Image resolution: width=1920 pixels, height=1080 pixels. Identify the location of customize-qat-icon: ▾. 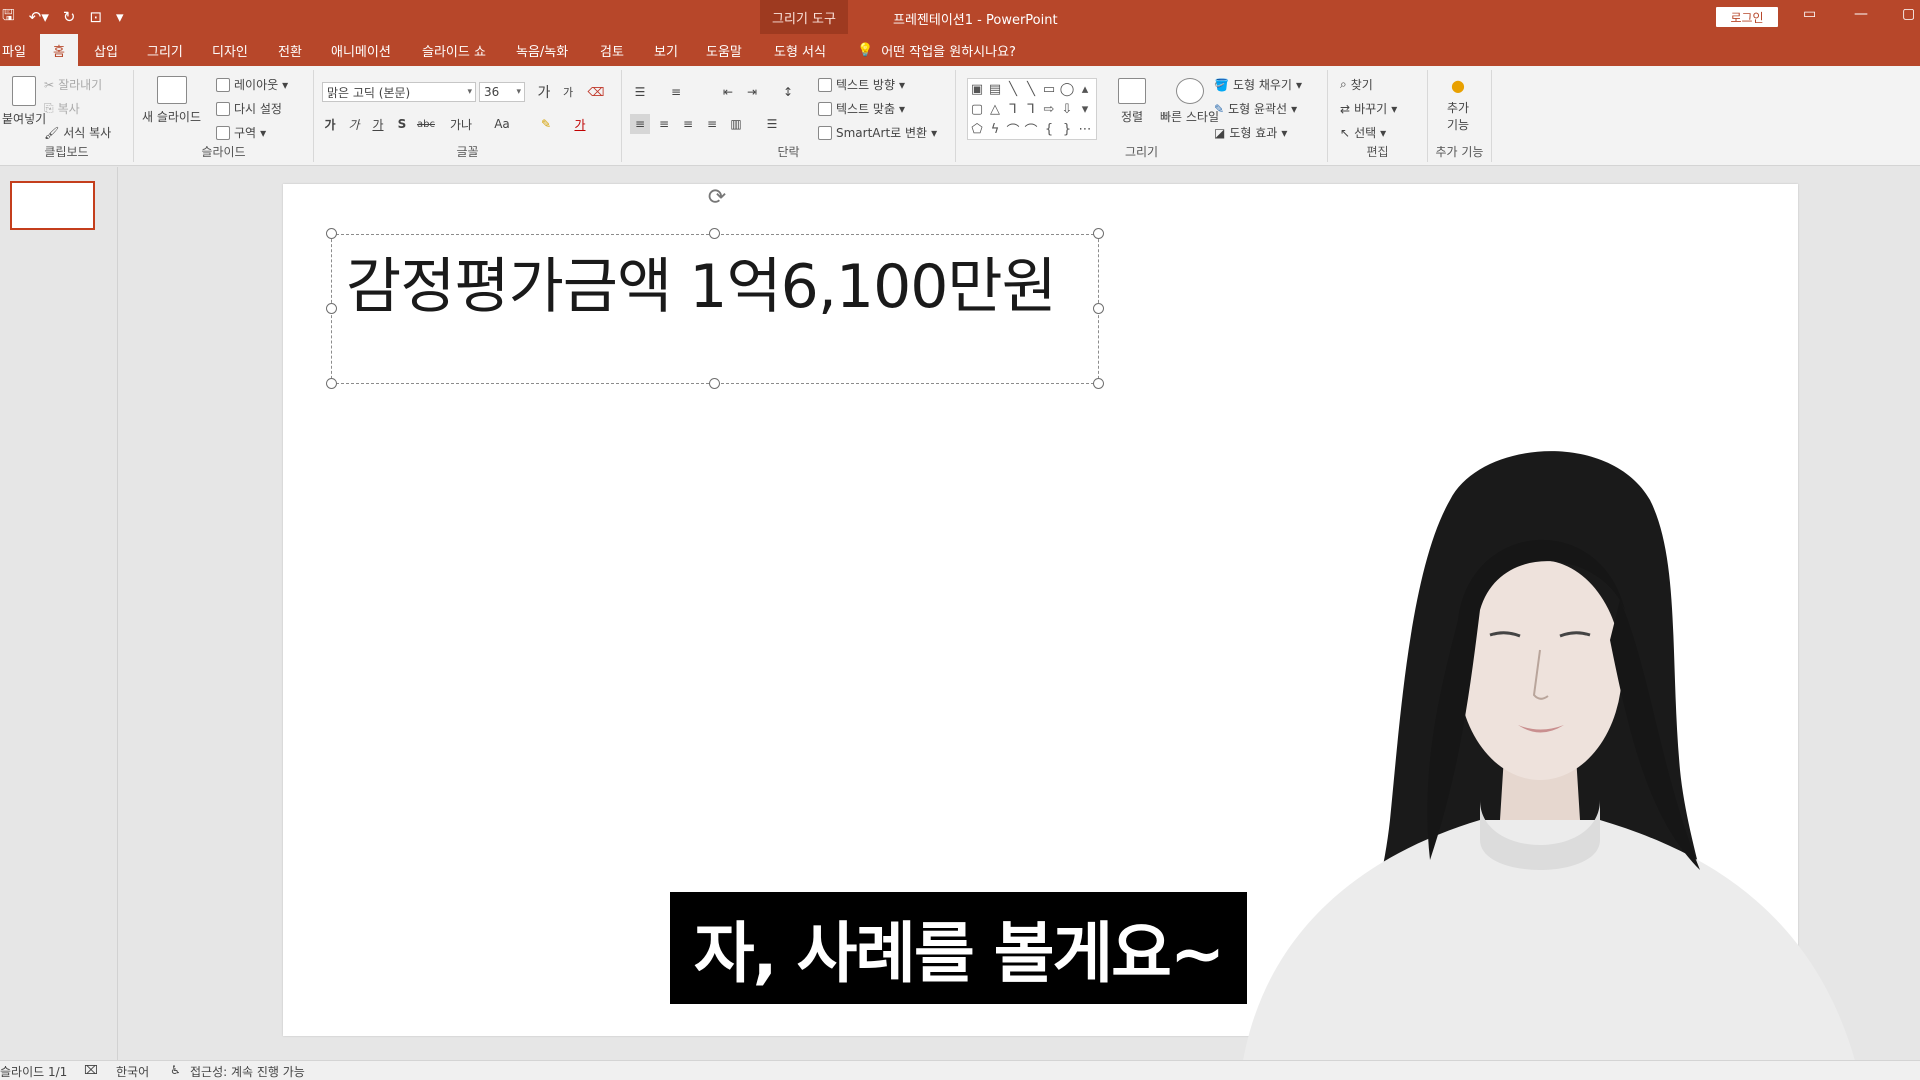
(120, 17).